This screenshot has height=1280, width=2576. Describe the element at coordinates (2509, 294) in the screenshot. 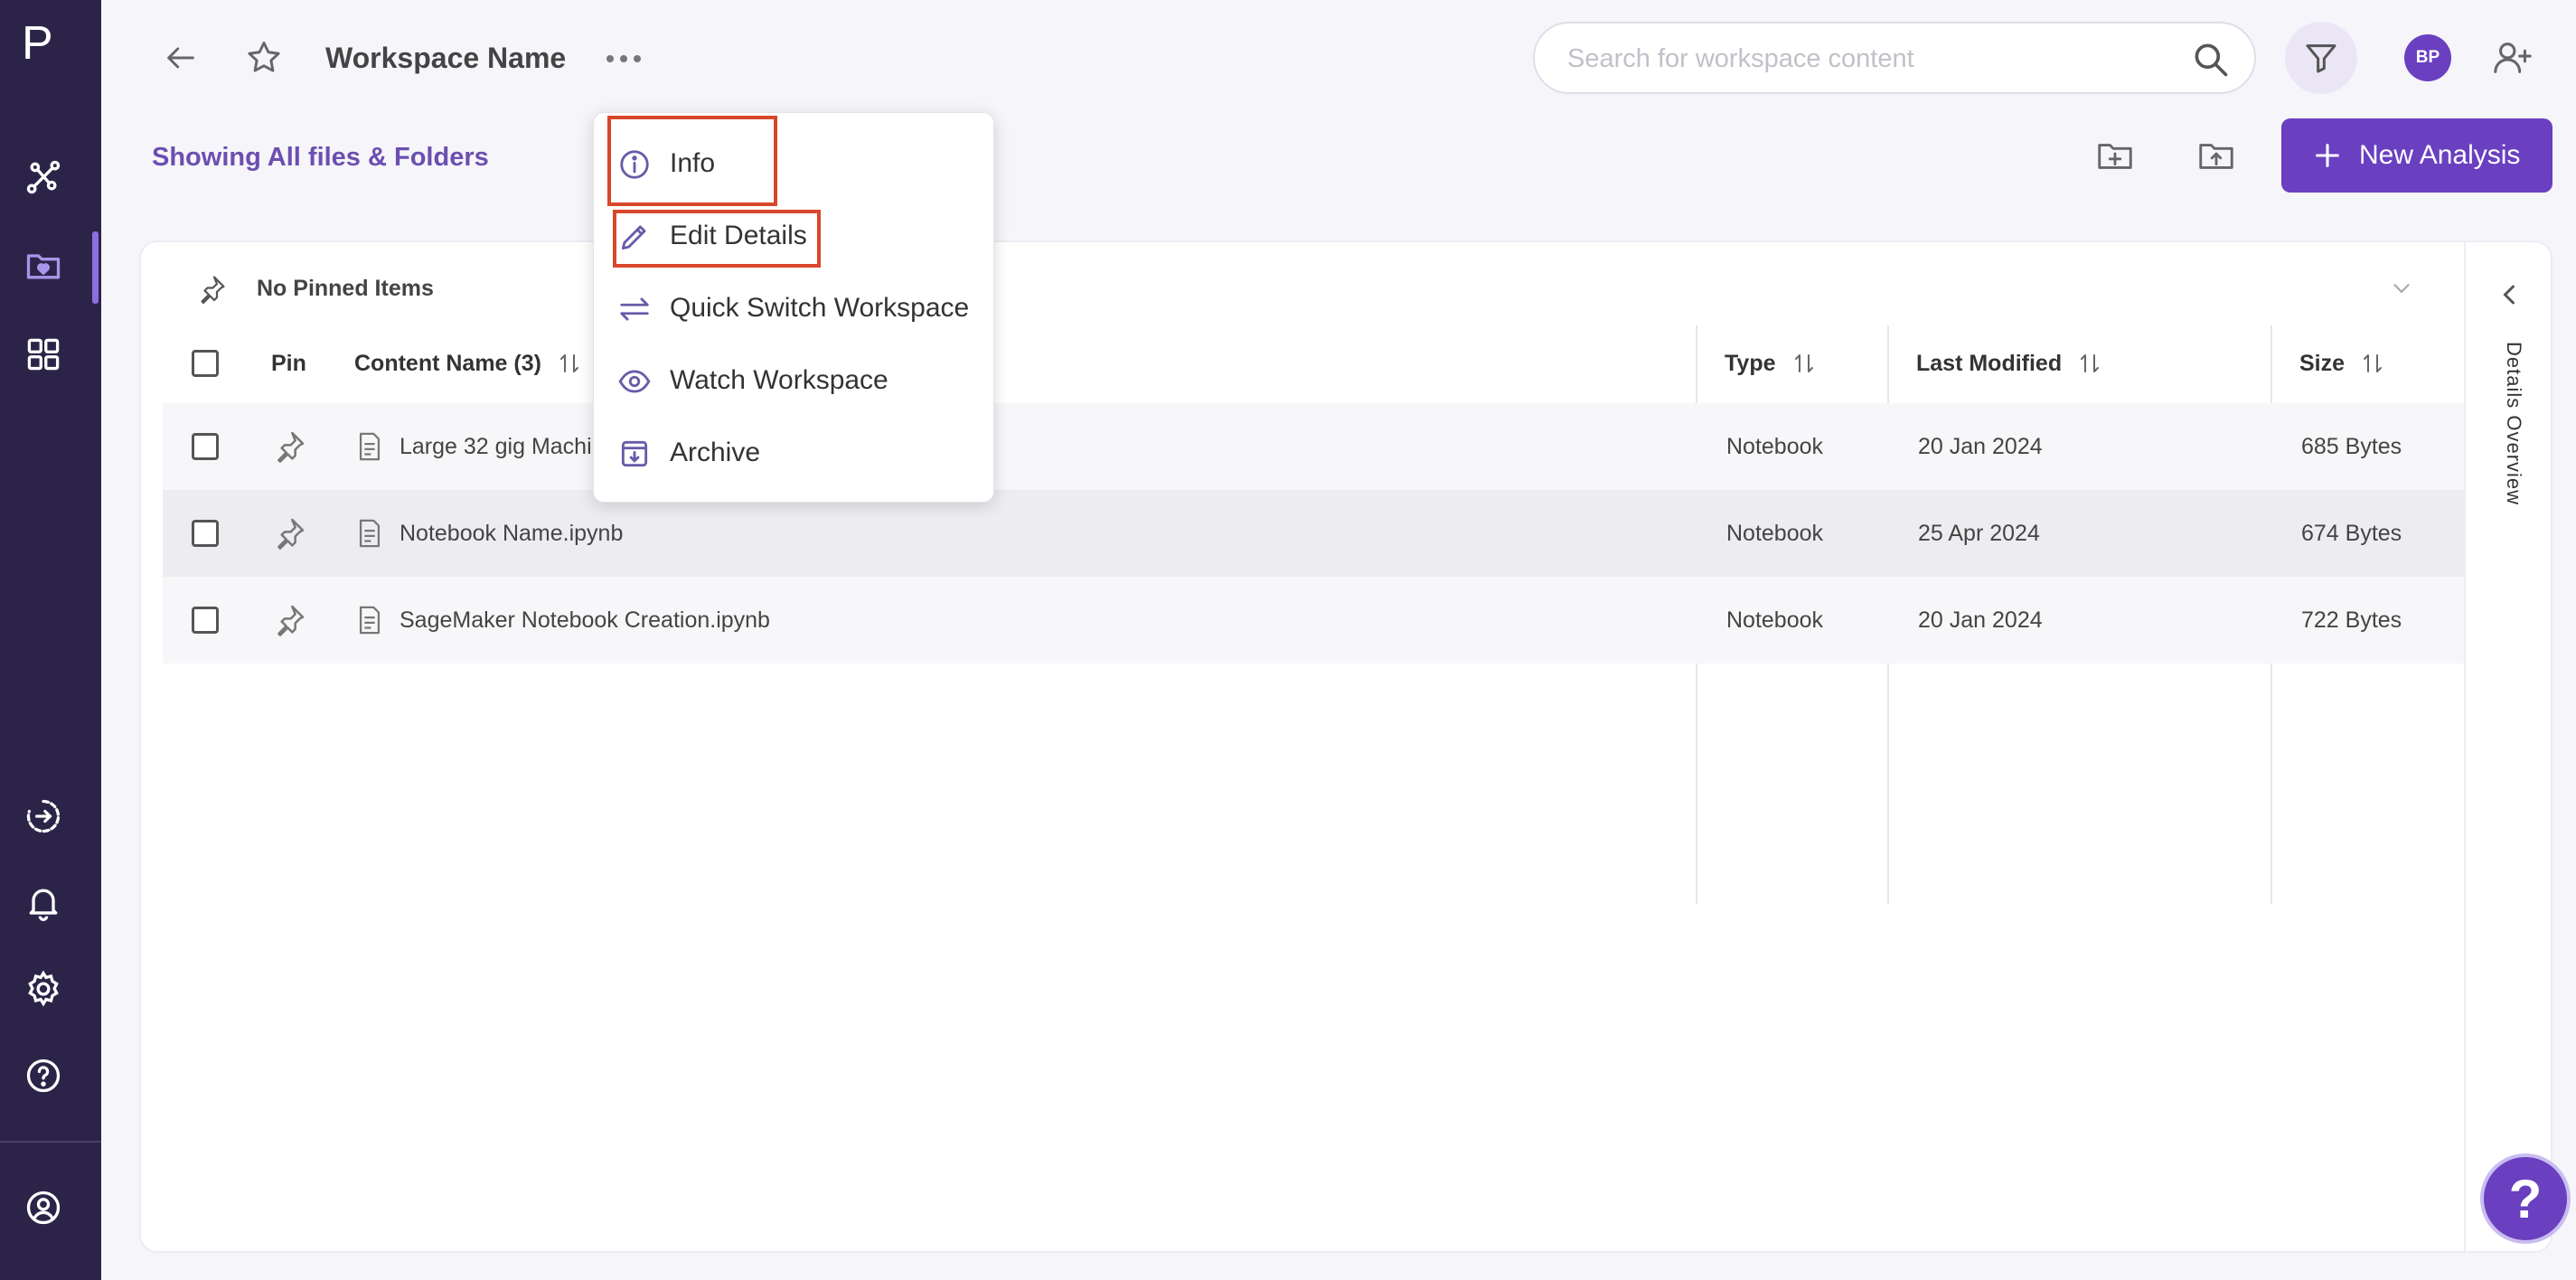

I see `chevron-left-icon` at that location.